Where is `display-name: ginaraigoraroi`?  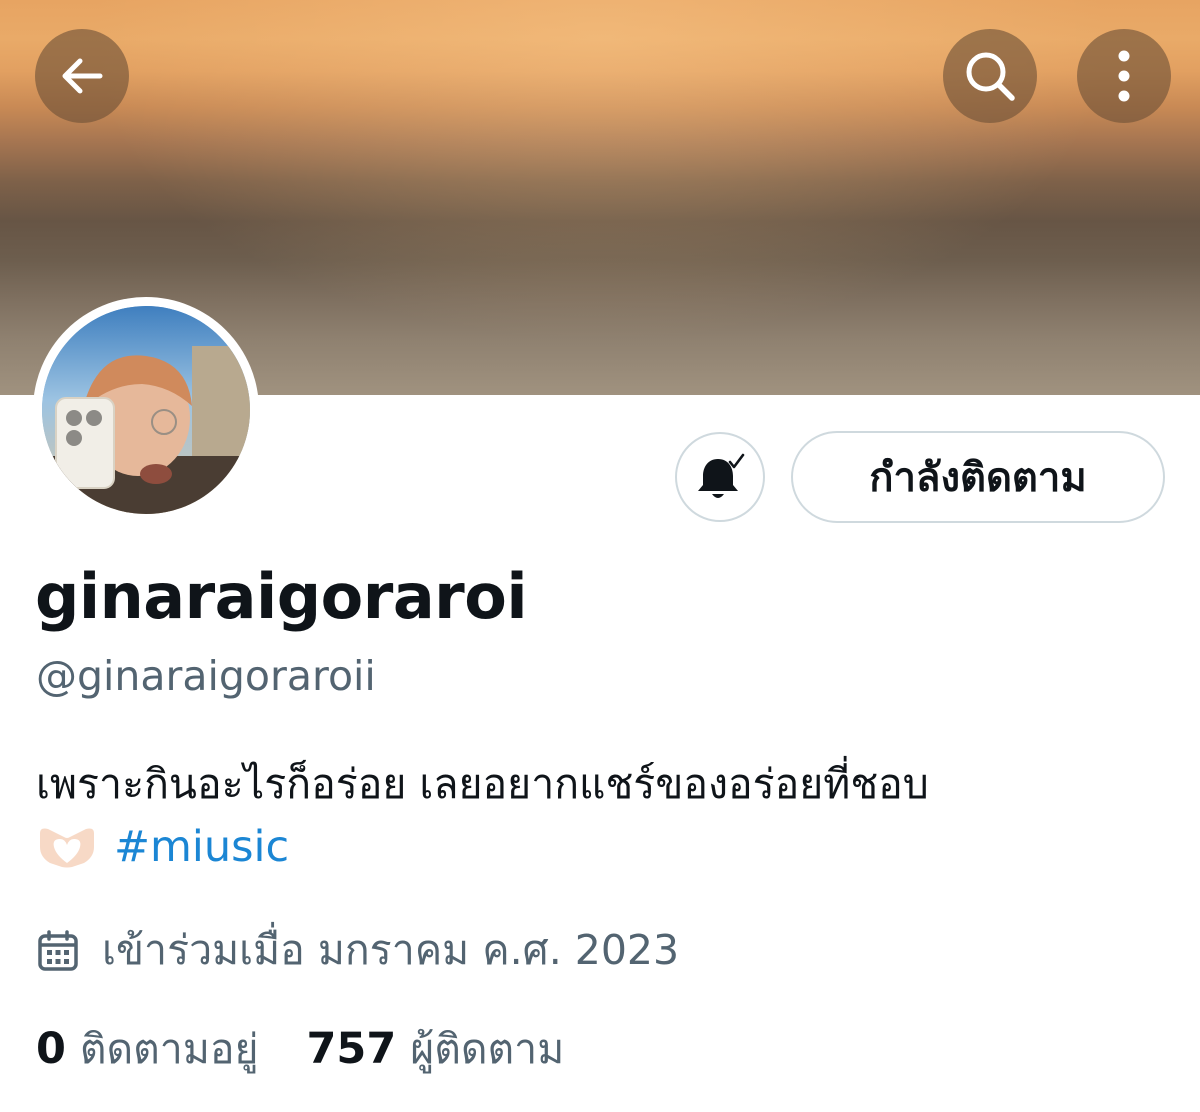 display-name: ginaraigoraroi is located at coordinates (281, 596).